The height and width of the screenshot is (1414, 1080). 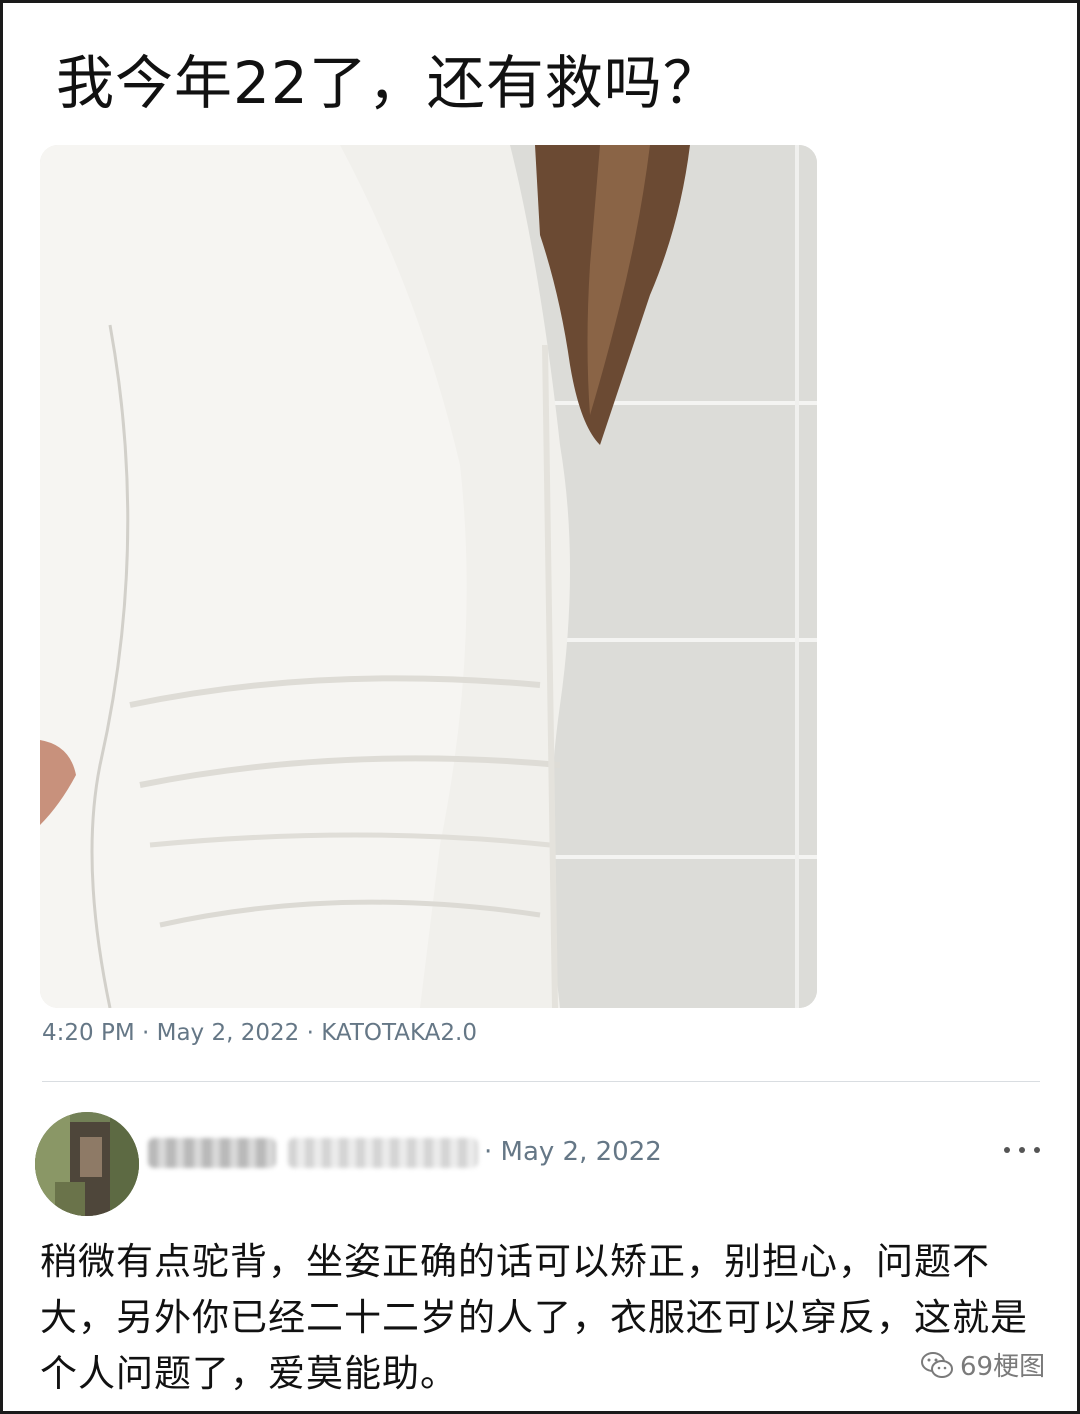 What do you see at coordinates (389, 83) in the screenshot?
I see `post-title: 我今年22了，还有救吗？` at bounding box center [389, 83].